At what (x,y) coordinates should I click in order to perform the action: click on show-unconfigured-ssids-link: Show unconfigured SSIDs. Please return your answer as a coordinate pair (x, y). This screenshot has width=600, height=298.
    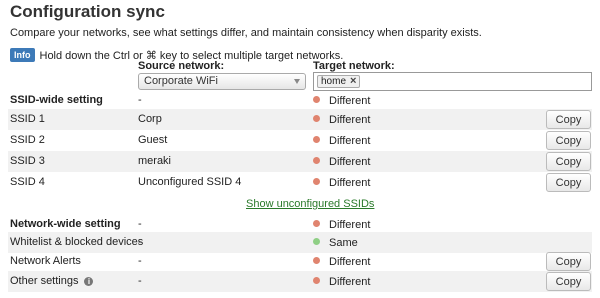
    Looking at the image, I should click on (310, 204).